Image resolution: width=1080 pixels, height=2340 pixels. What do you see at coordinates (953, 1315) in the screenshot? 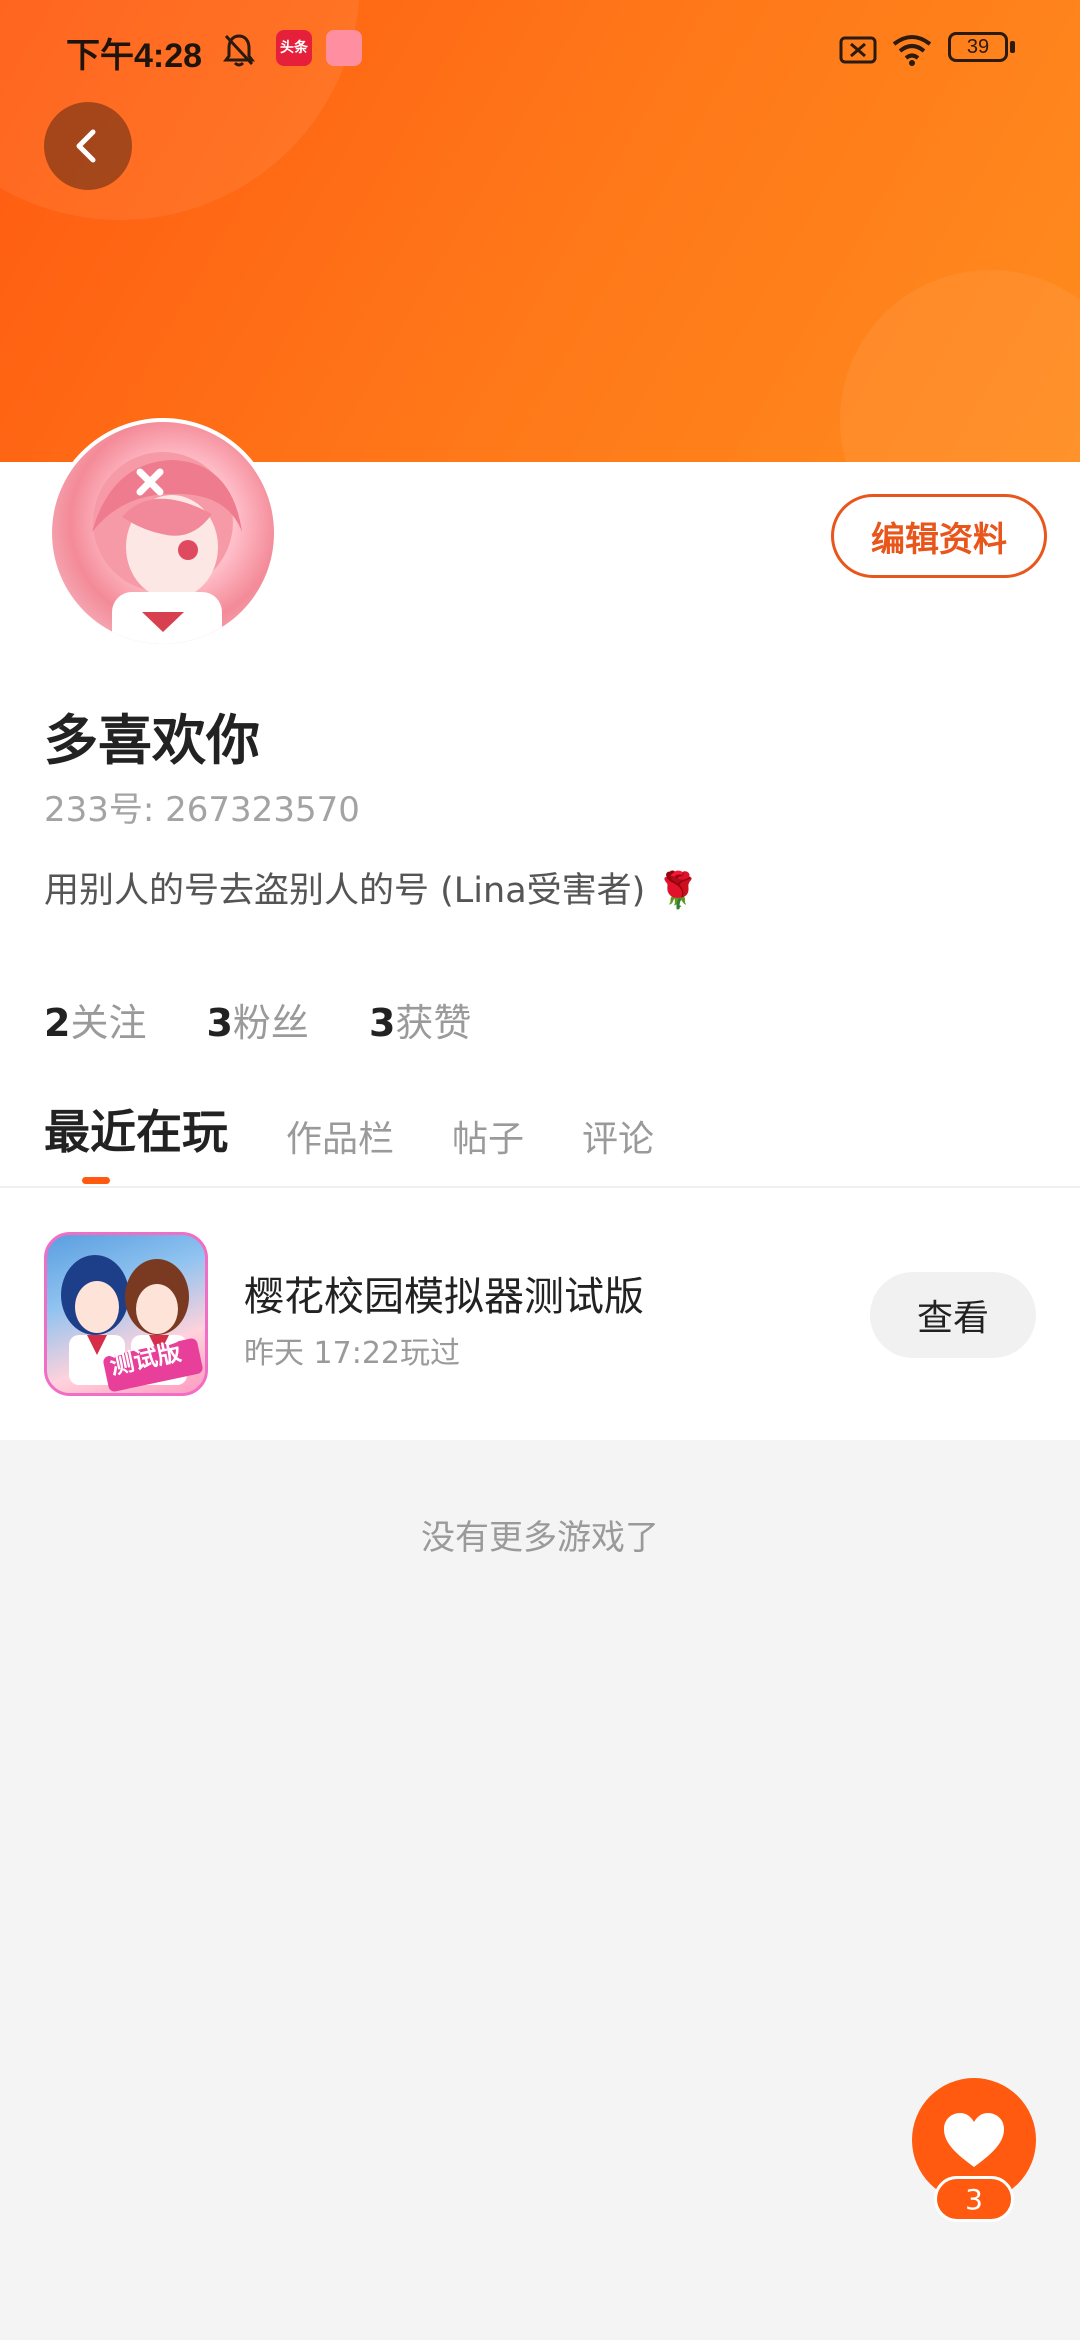
I see `view-game-button: 查看` at bounding box center [953, 1315].